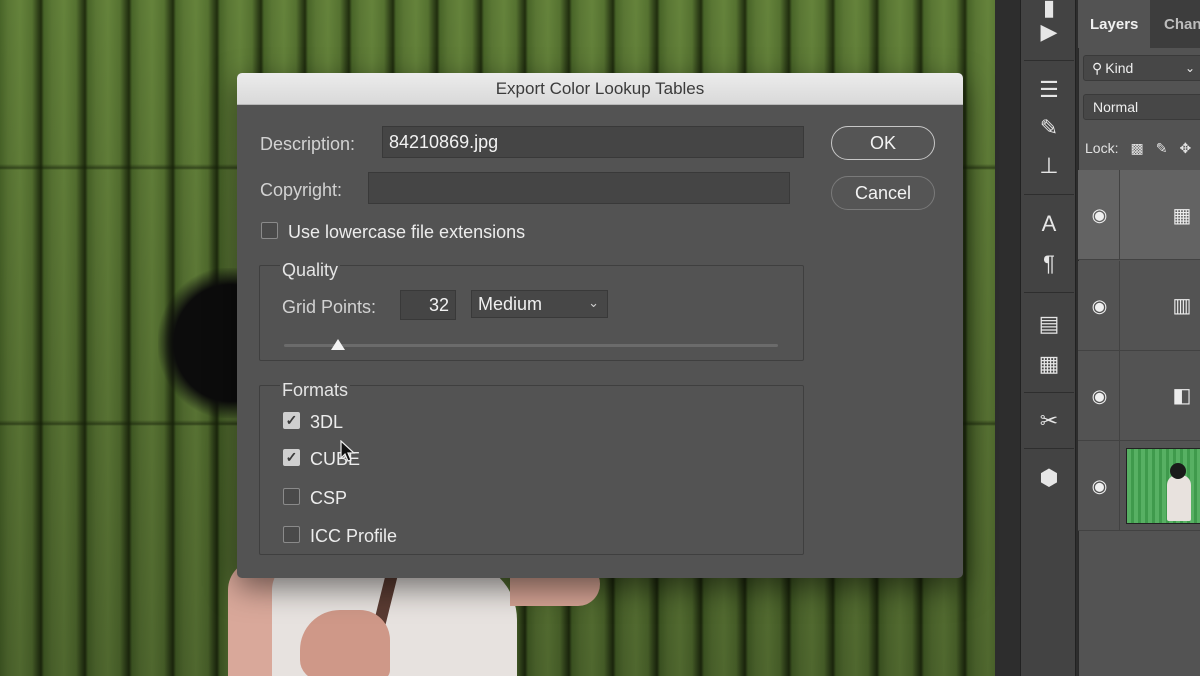 The width and height of the screenshot is (1200, 676). Describe the element at coordinates (1163, 486) in the screenshot. I see `photo-layer-thumbnail` at that location.